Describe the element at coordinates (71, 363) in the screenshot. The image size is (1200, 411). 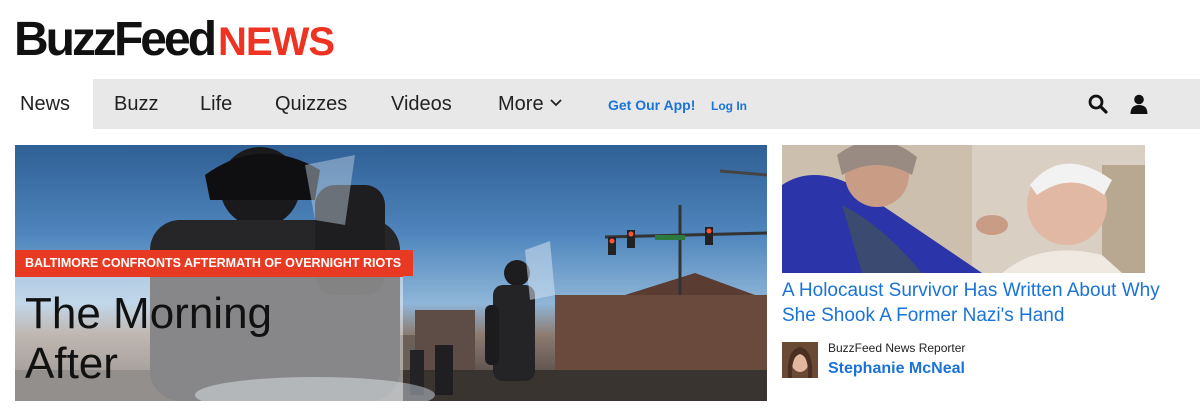
I see `hero-title-line2: After` at that location.